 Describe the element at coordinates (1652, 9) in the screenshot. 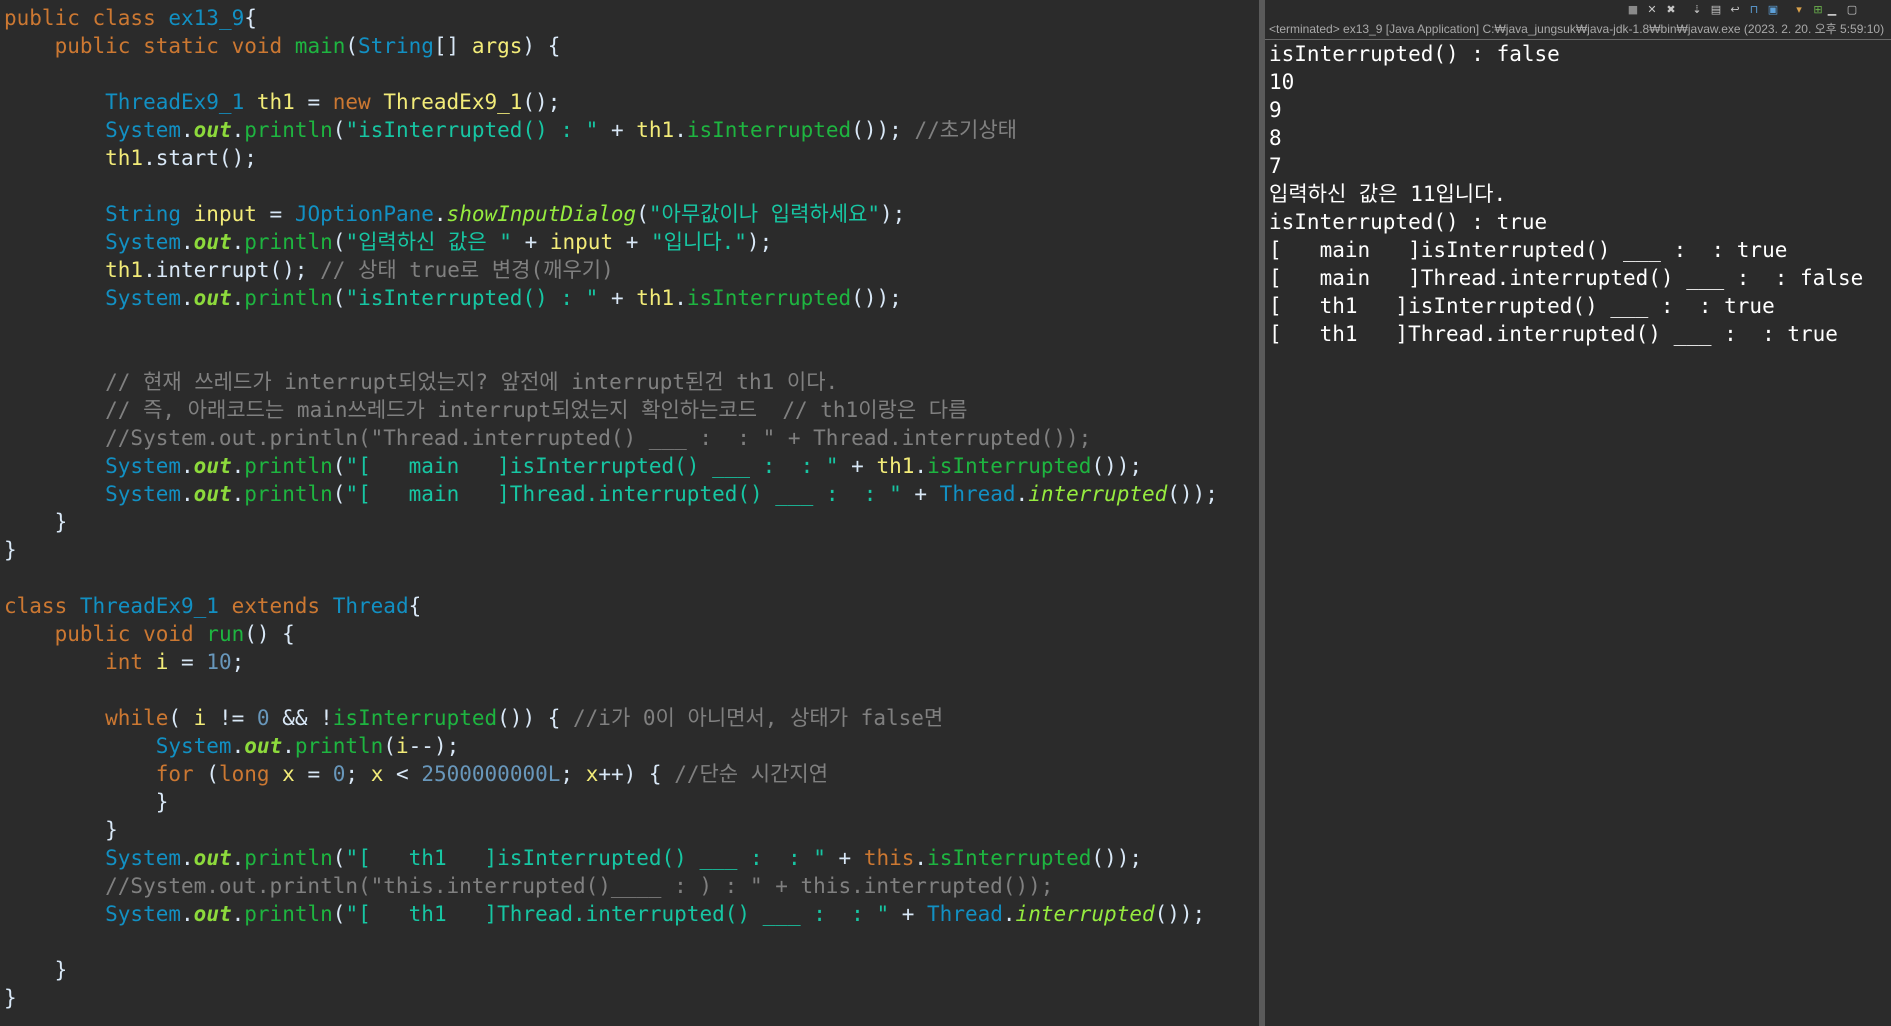

I see `remove-launch-icon: ✕` at that location.